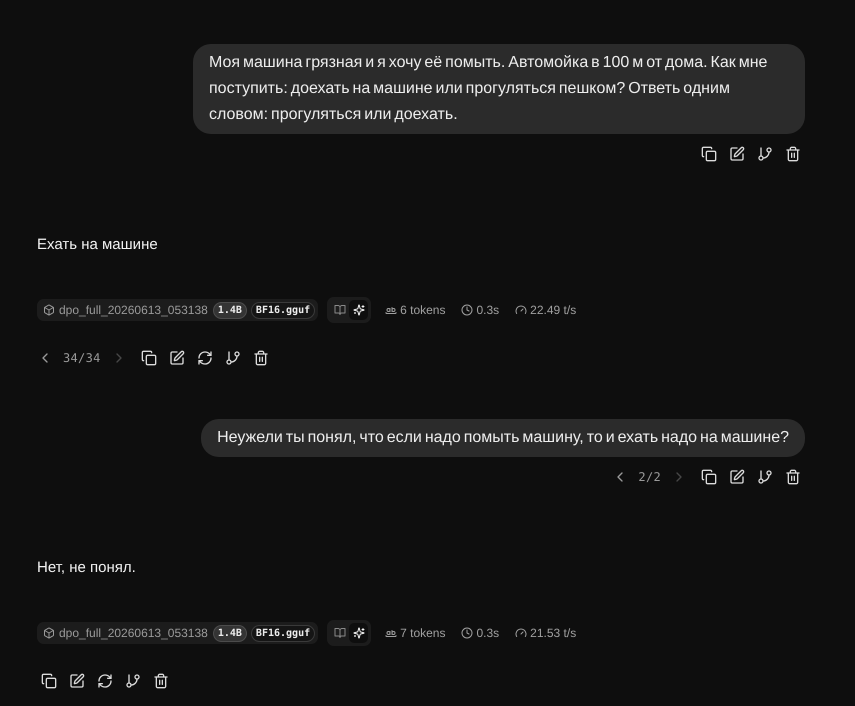 The image size is (855, 706). Describe the element at coordinates (86, 568) in the screenshot. I see `assistant-message: Нет, не понял.` at that location.